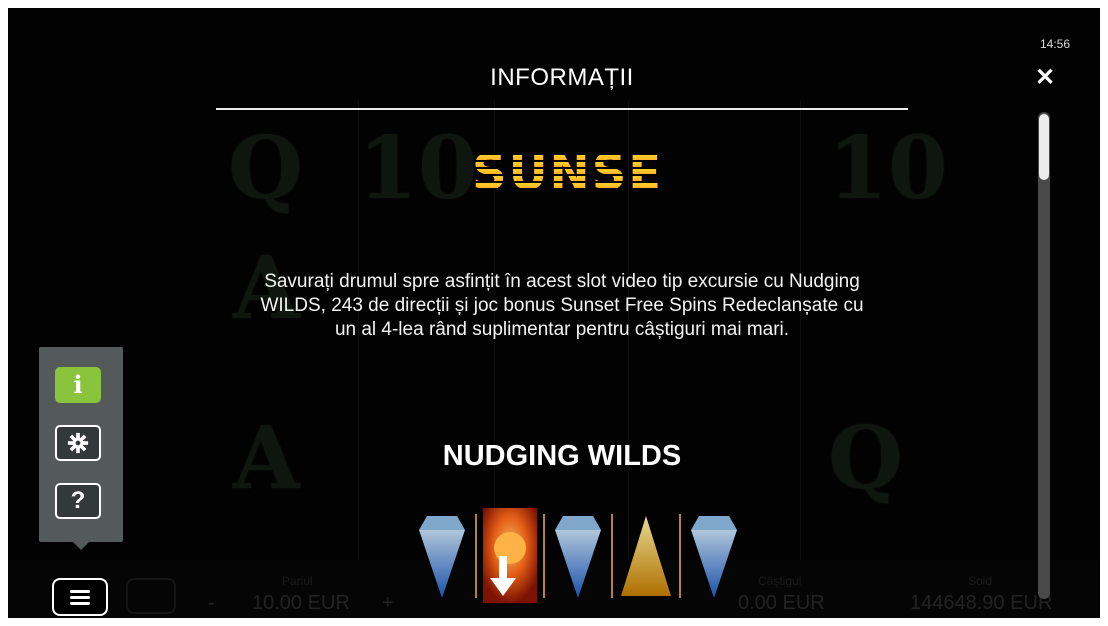  Describe the element at coordinates (585, 173) in the screenshot. I see `sunset-logo: SUNSET` at that location.